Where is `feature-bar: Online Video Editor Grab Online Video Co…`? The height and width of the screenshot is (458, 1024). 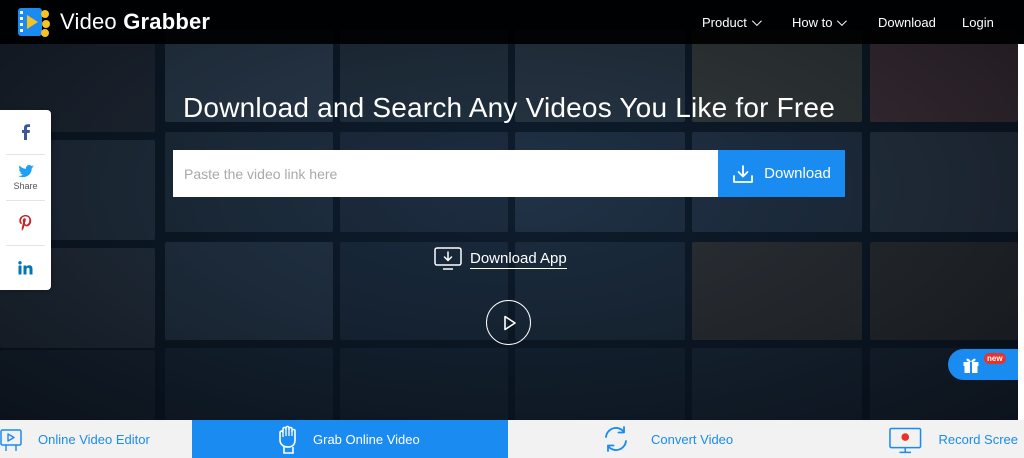 feature-bar: Online Video Editor Grab Online Video Co… is located at coordinates (512, 439).